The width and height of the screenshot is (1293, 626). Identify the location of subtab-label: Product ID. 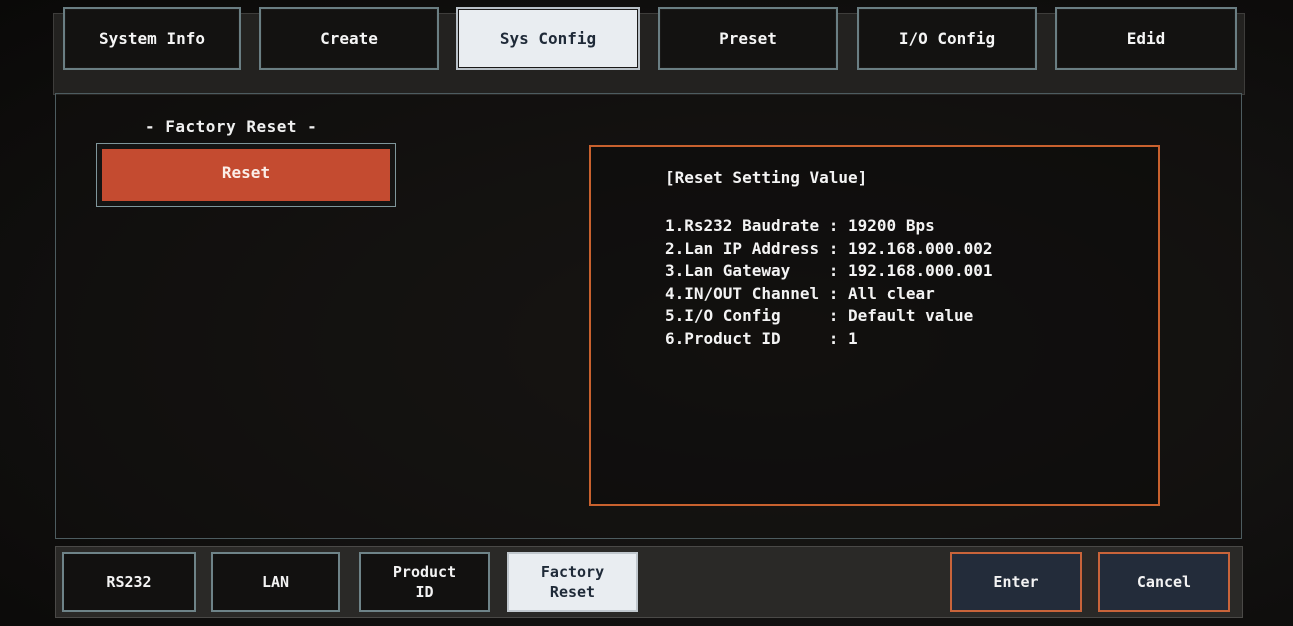
(424, 582).